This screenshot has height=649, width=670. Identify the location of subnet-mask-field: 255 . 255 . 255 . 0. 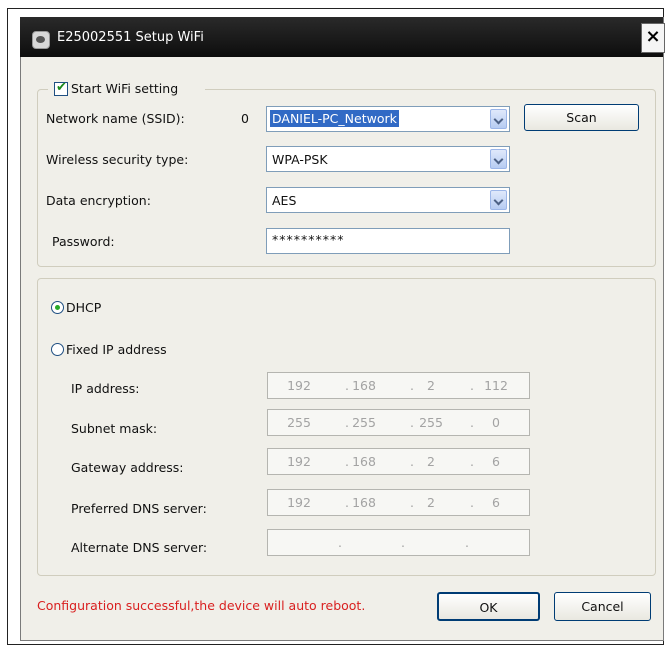
(398, 422).